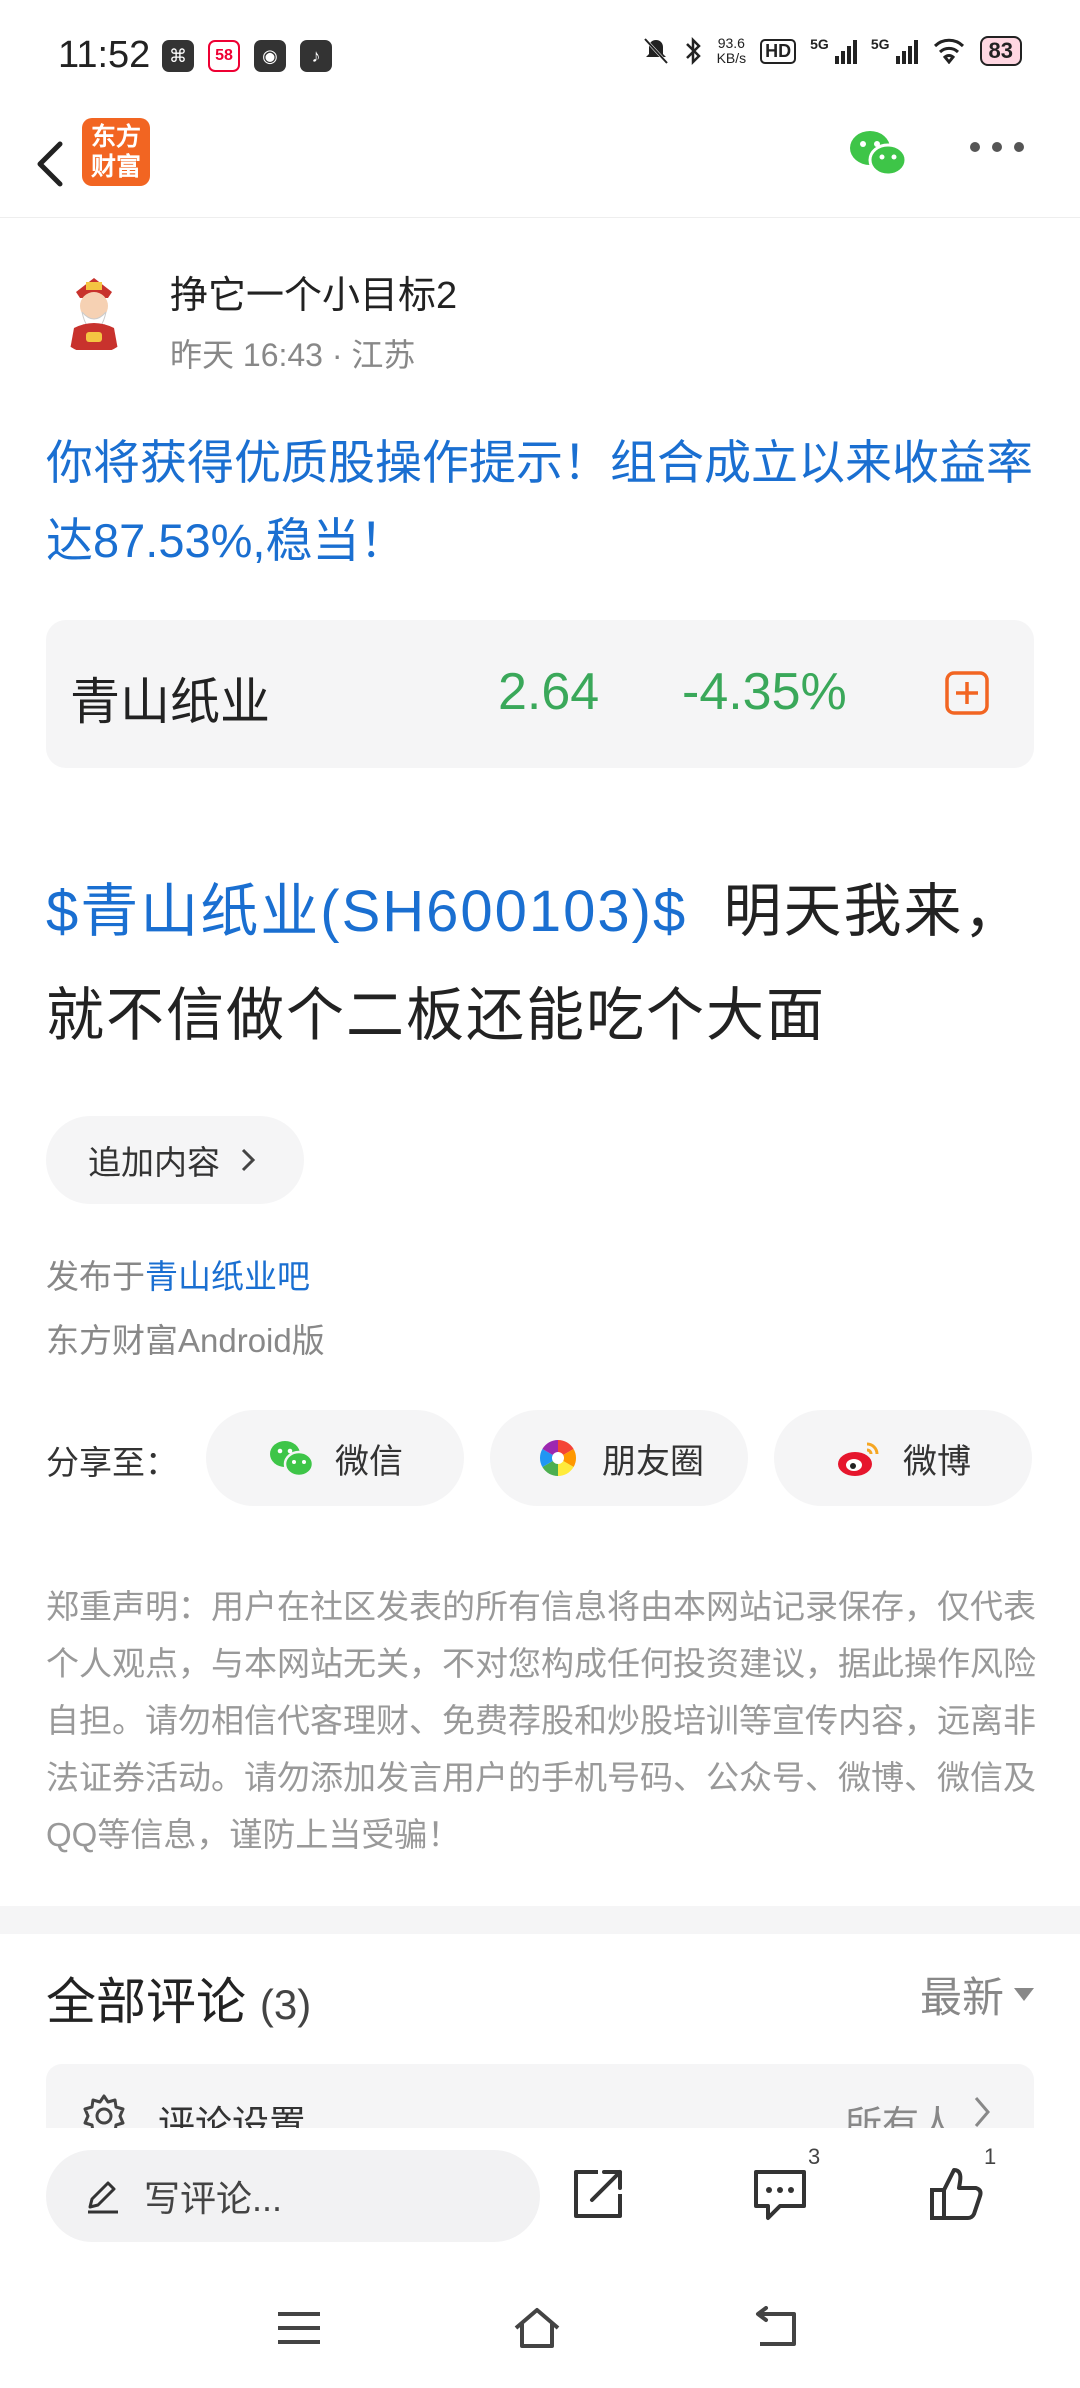 This screenshot has height=2388, width=1080. I want to click on signal-2-label: 5G, so click(880, 44).